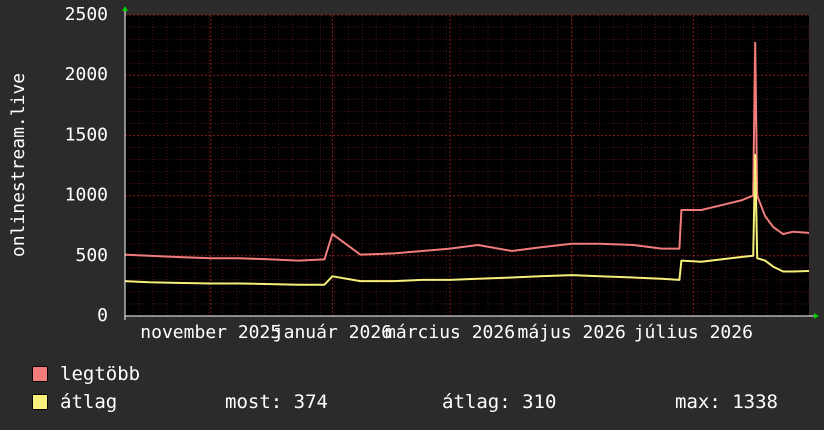 The width and height of the screenshot is (824, 430). What do you see at coordinates (210, 332) in the screenshot?
I see `x-tick-label: november 2025` at bounding box center [210, 332].